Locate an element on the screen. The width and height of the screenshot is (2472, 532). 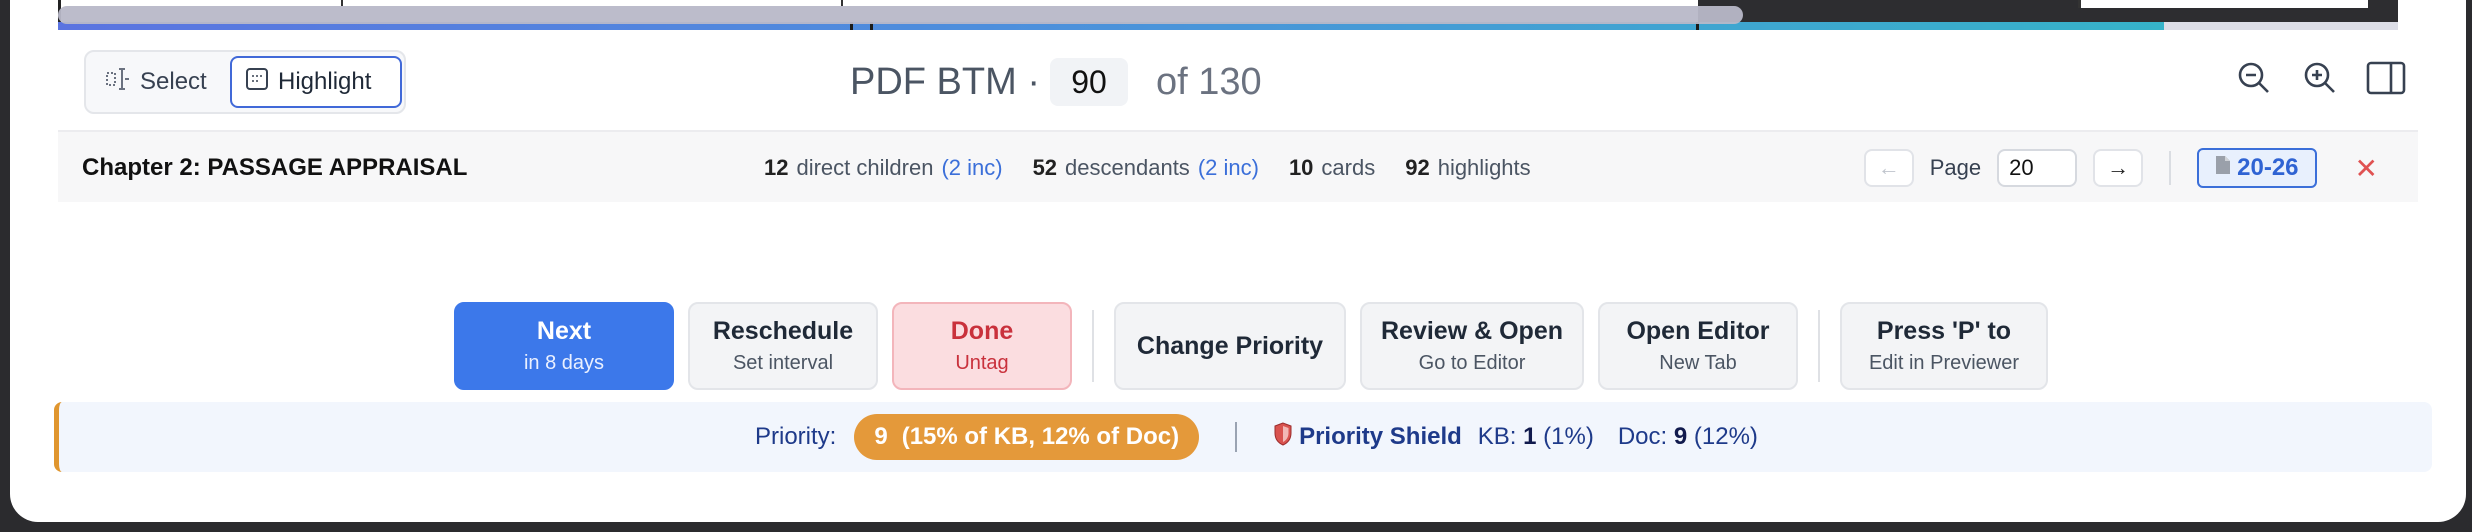
document-title: PDF BTM · 90 of 130 is located at coordinates (1056, 82).